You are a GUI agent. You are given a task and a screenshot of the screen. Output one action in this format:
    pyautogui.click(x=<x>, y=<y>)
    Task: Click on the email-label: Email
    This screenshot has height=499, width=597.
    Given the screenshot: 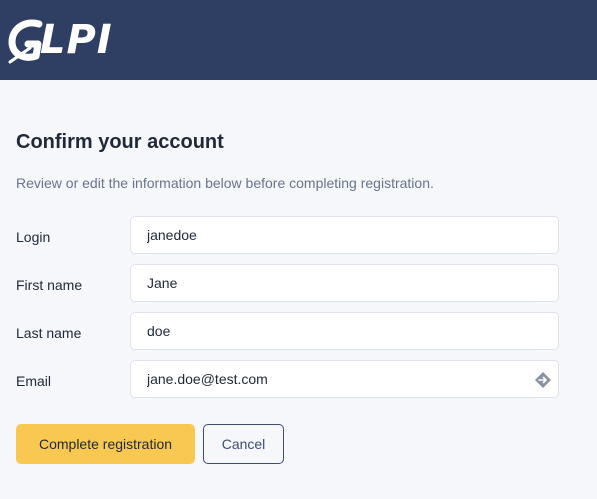 What is the action you would take?
    pyautogui.click(x=34, y=381)
    